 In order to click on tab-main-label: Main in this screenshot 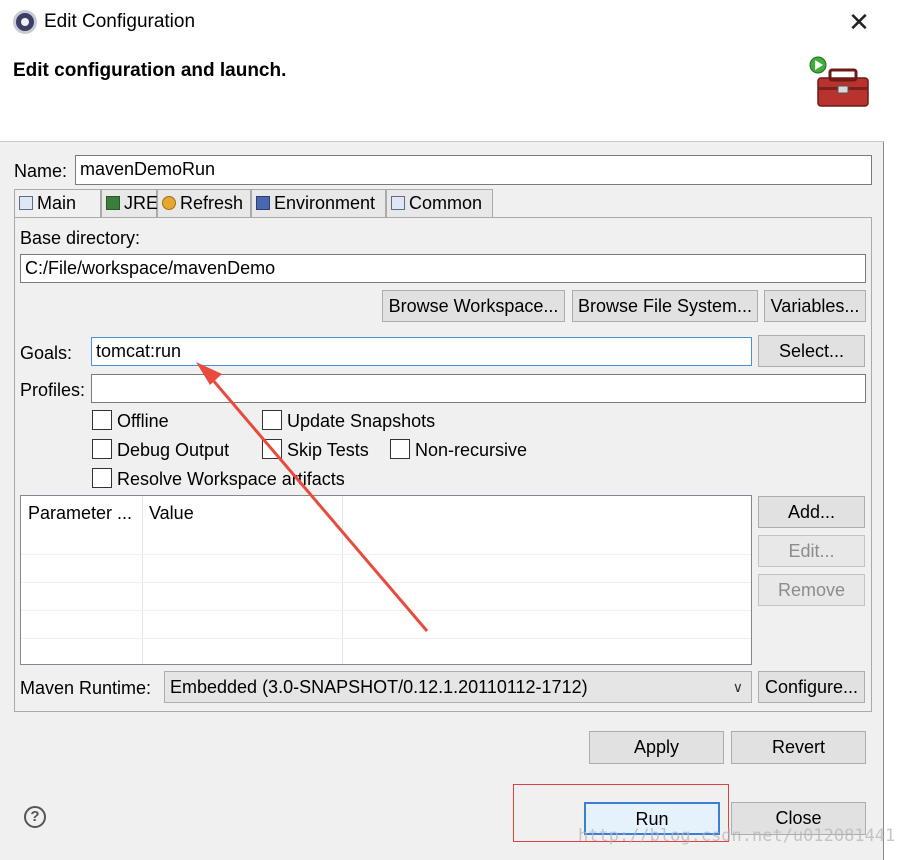, I will do `click(57, 203)`.